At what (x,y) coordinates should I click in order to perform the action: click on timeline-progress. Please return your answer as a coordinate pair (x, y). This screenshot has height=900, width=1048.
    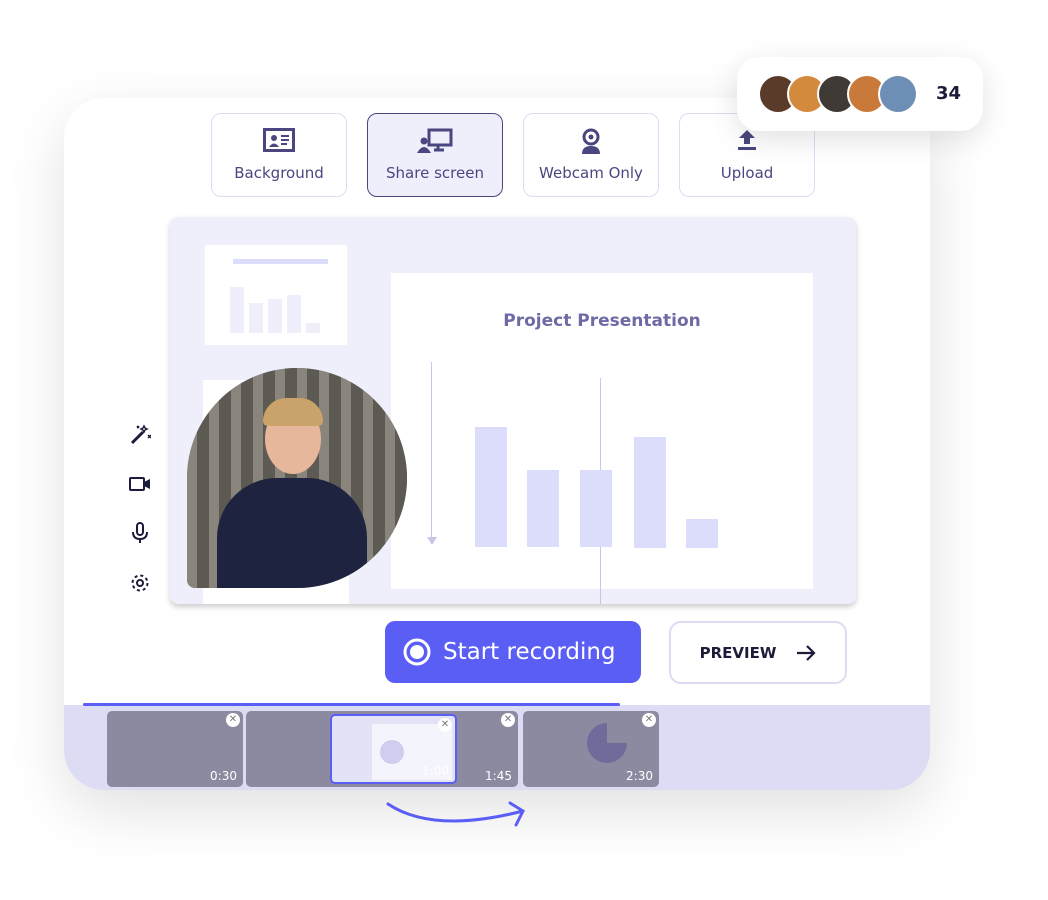
    Looking at the image, I should click on (351, 704).